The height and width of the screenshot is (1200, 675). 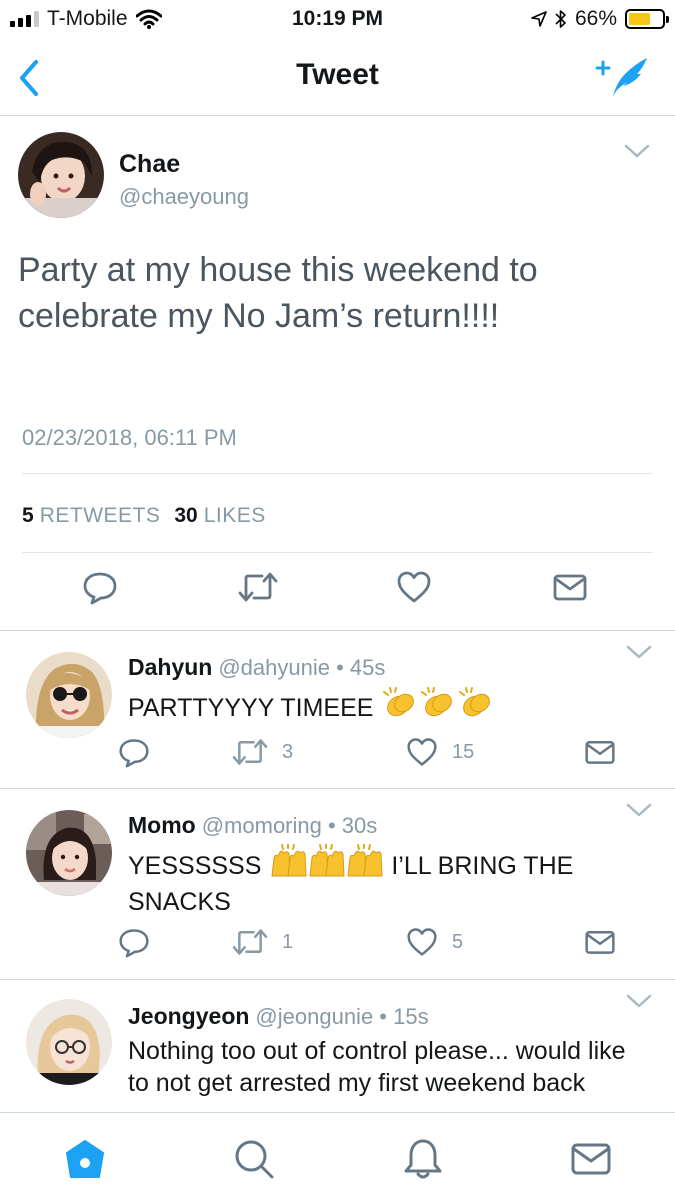 I want to click on reply-header: Jeongyeon @jeongunie • 15s, so click(x=278, y=1016).